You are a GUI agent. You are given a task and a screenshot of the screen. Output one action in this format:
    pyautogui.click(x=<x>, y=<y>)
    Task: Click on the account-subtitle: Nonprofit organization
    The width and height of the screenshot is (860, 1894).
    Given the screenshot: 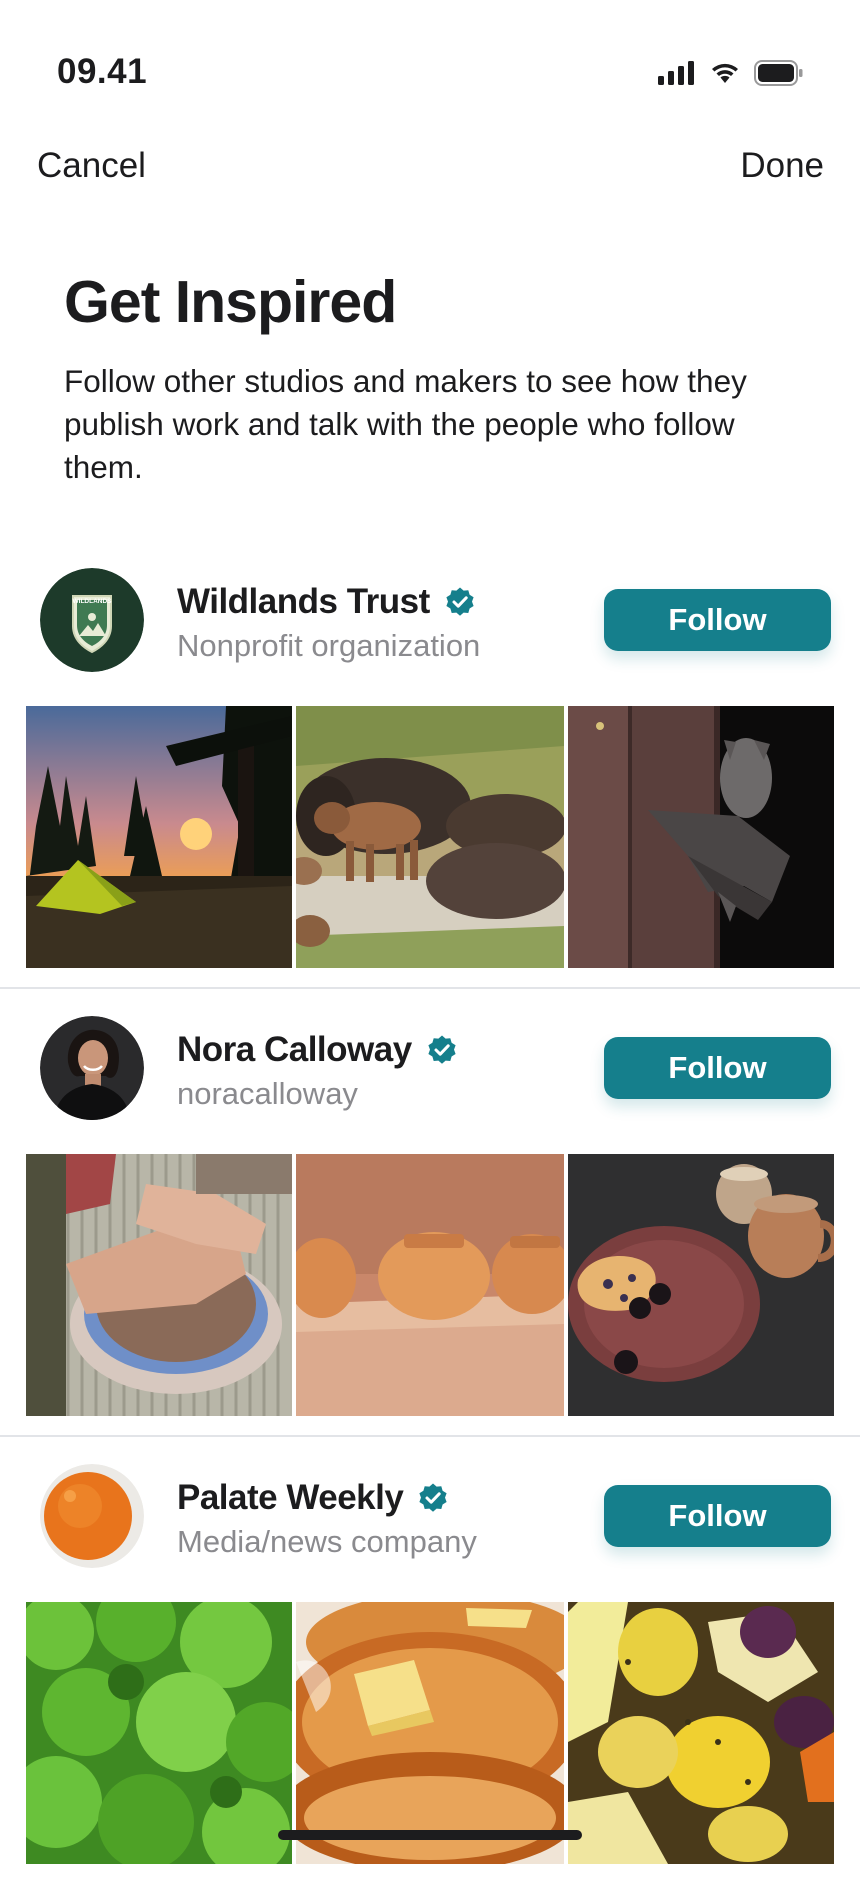 What is the action you would take?
    pyautogui.click(x=329, y=645)
    